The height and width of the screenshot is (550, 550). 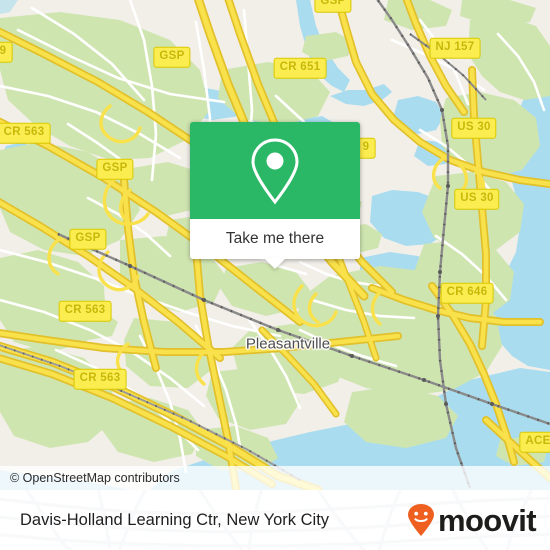 I want to click on road-shield: CR 651, so click(x=300, y=68).